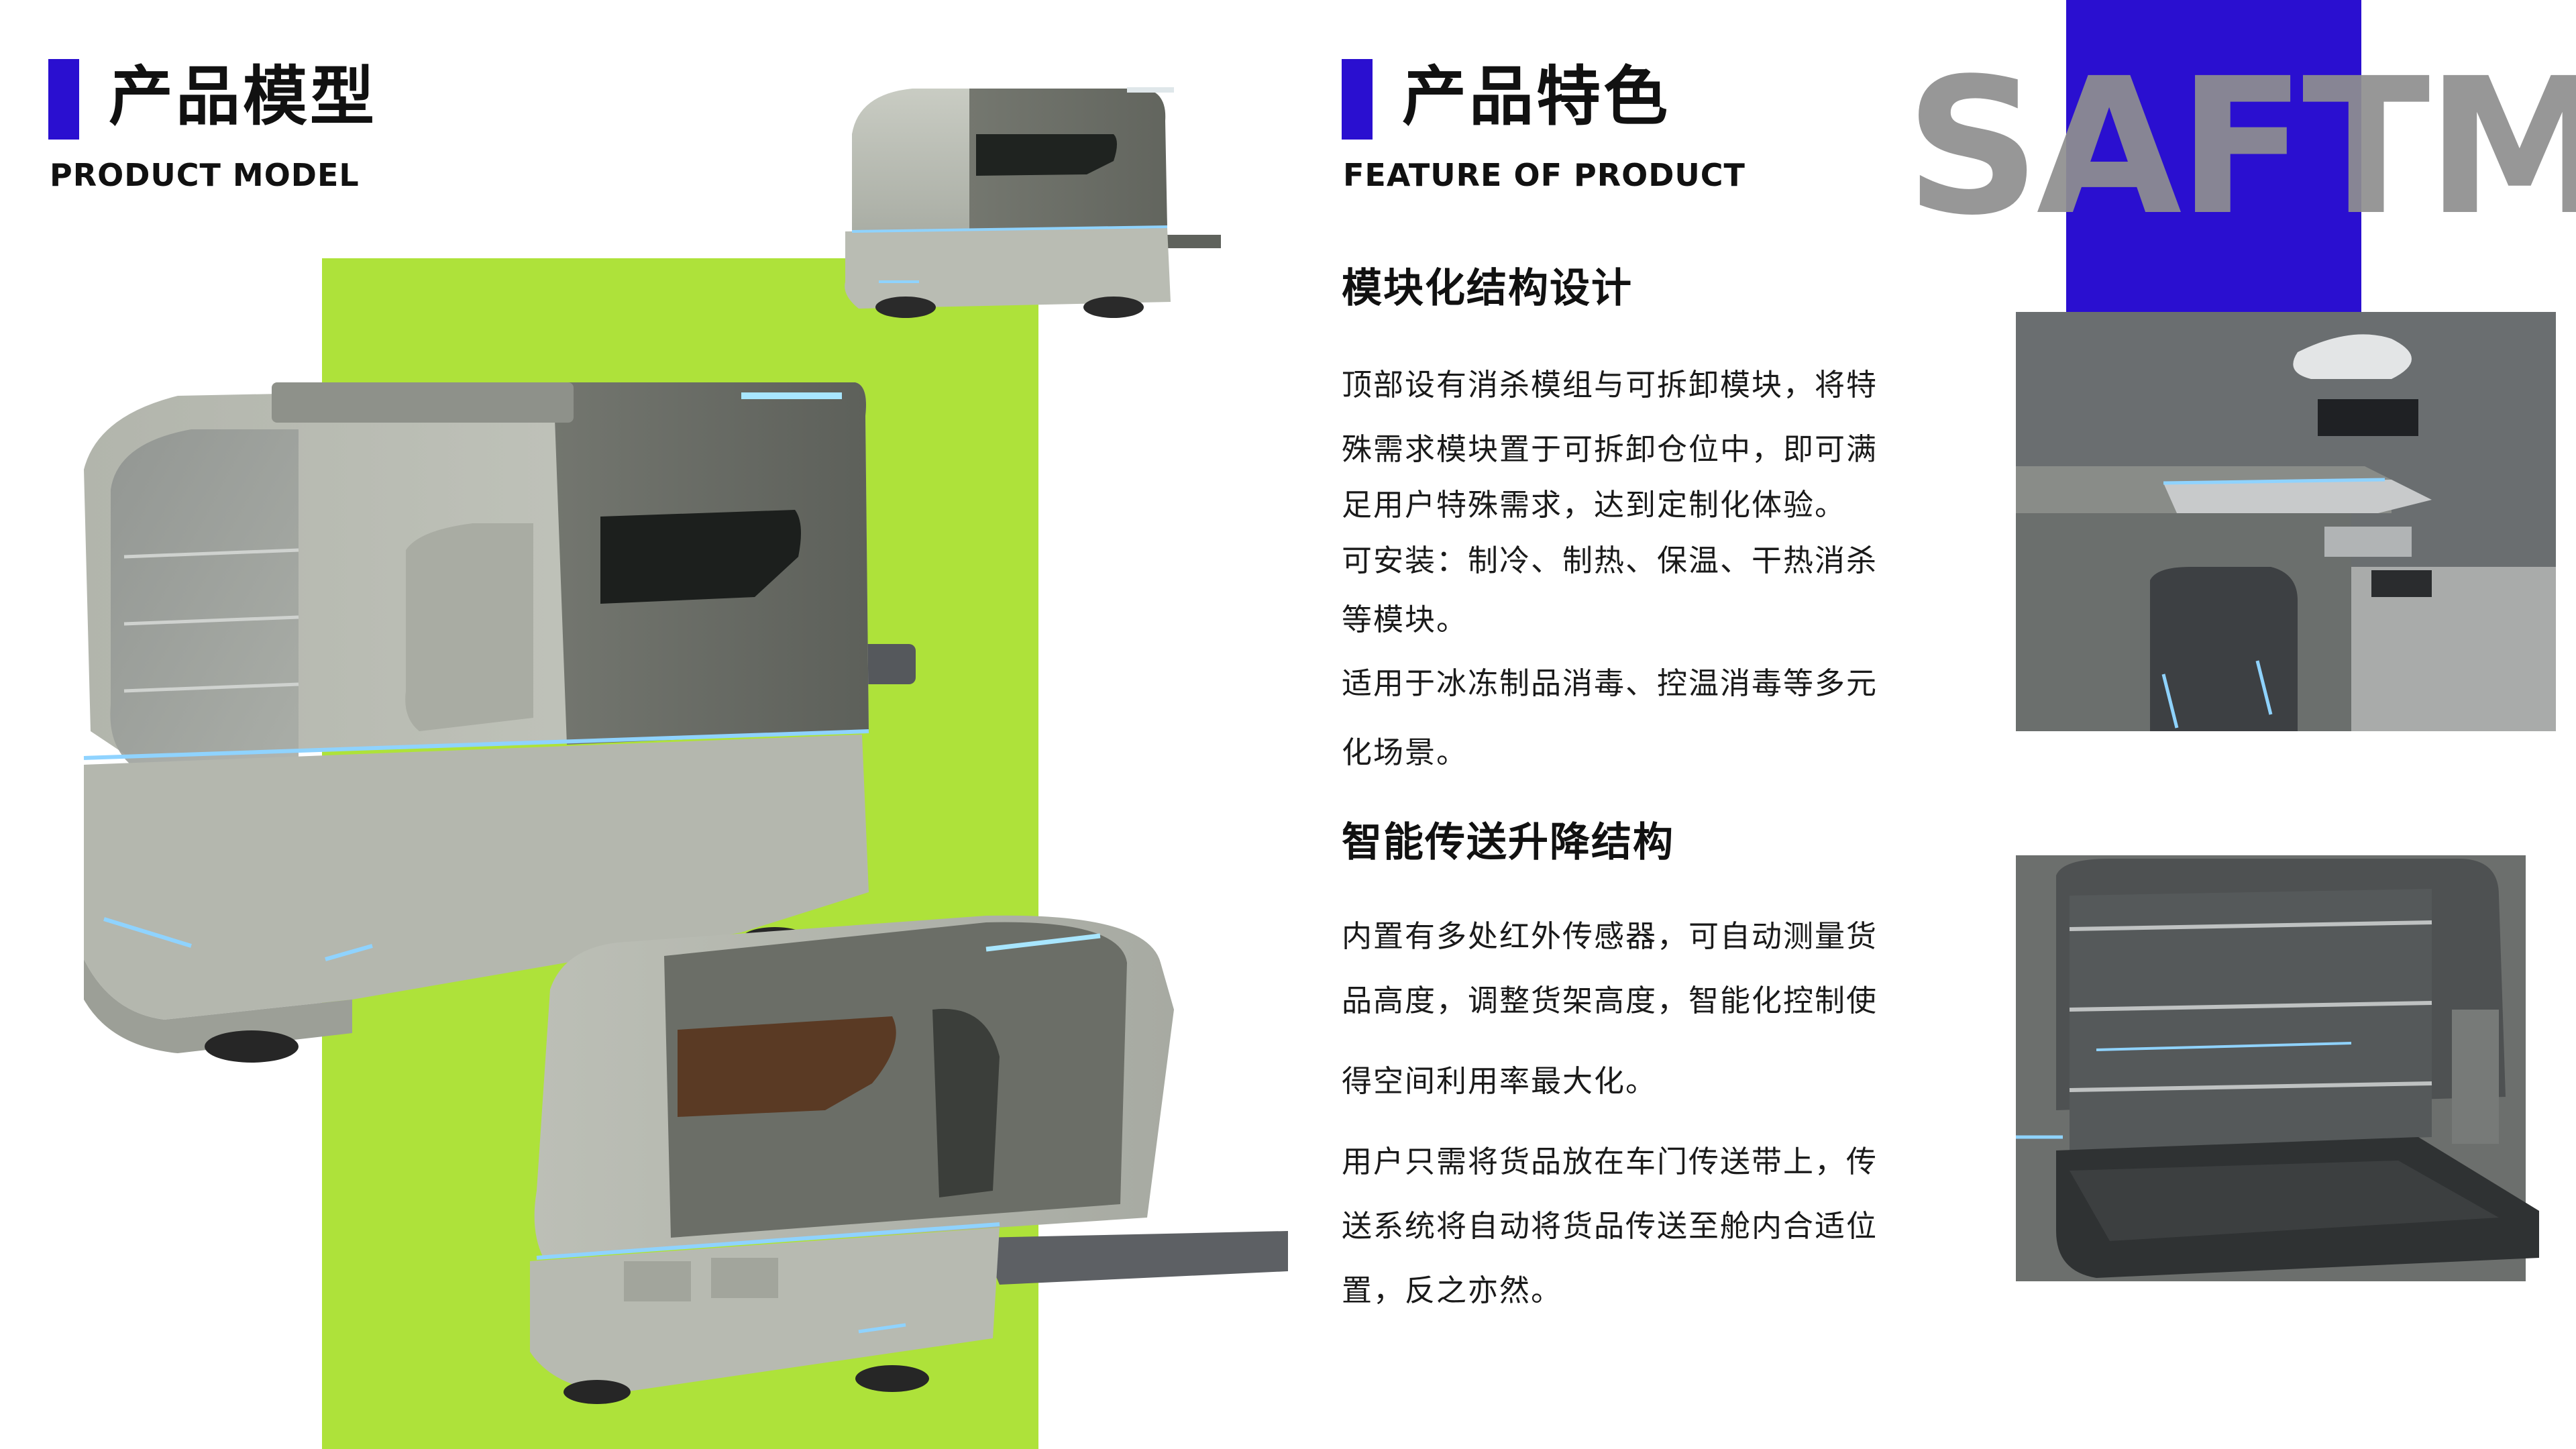 The width and height of the screenshot is (2576, 1449). Describe the element at coordinates (1405, 752) in the screenshot. I see `feature-line: 化场景。` at that location.